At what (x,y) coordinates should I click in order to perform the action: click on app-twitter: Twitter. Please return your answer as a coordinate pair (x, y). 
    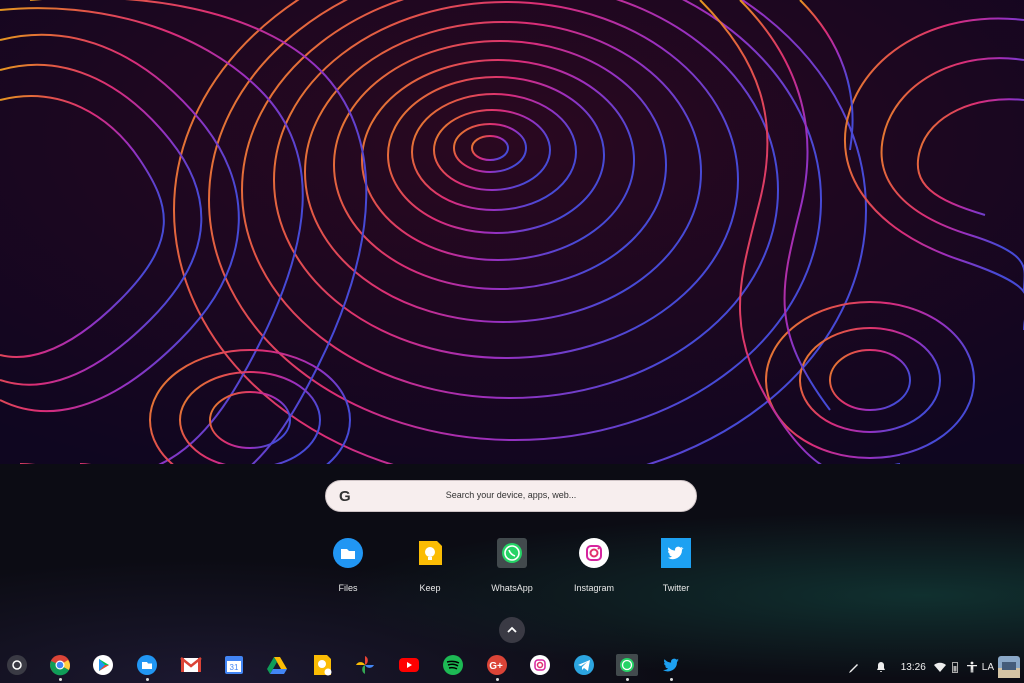
    Looking at the image, I should click on (676, 565).